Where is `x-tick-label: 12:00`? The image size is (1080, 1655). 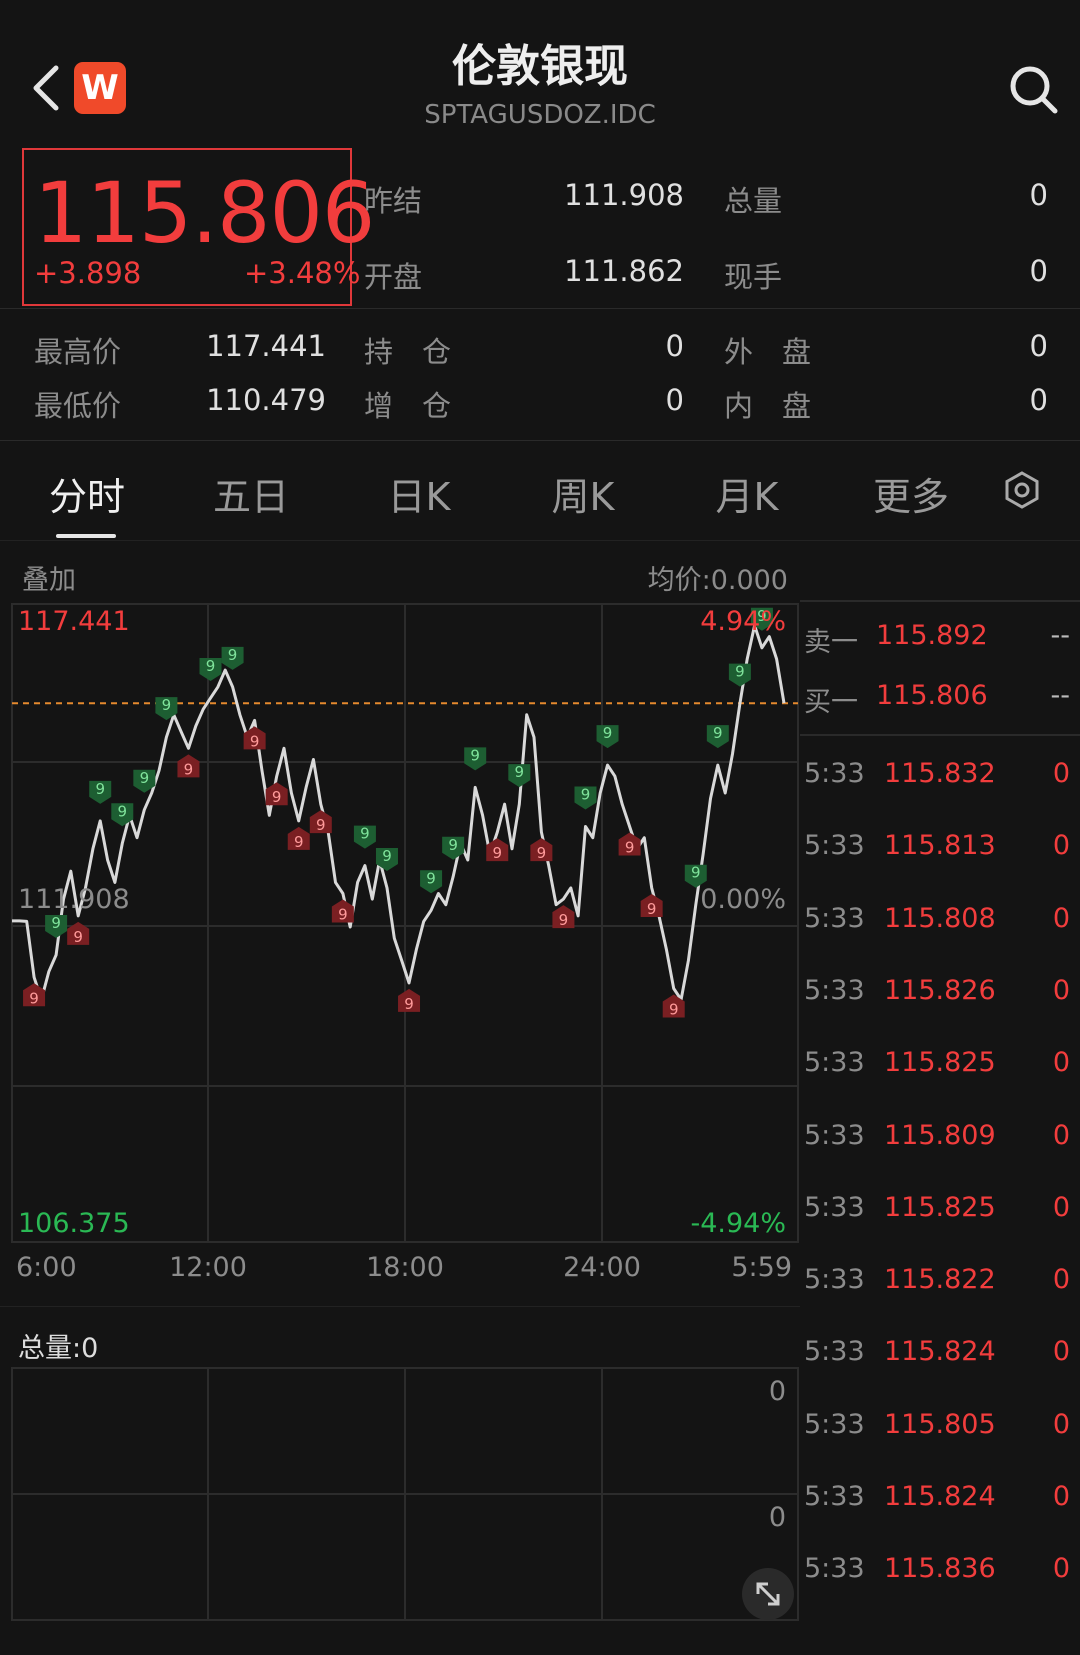 x-tick-label: 12:00 is located at coordinates (208, 1265).